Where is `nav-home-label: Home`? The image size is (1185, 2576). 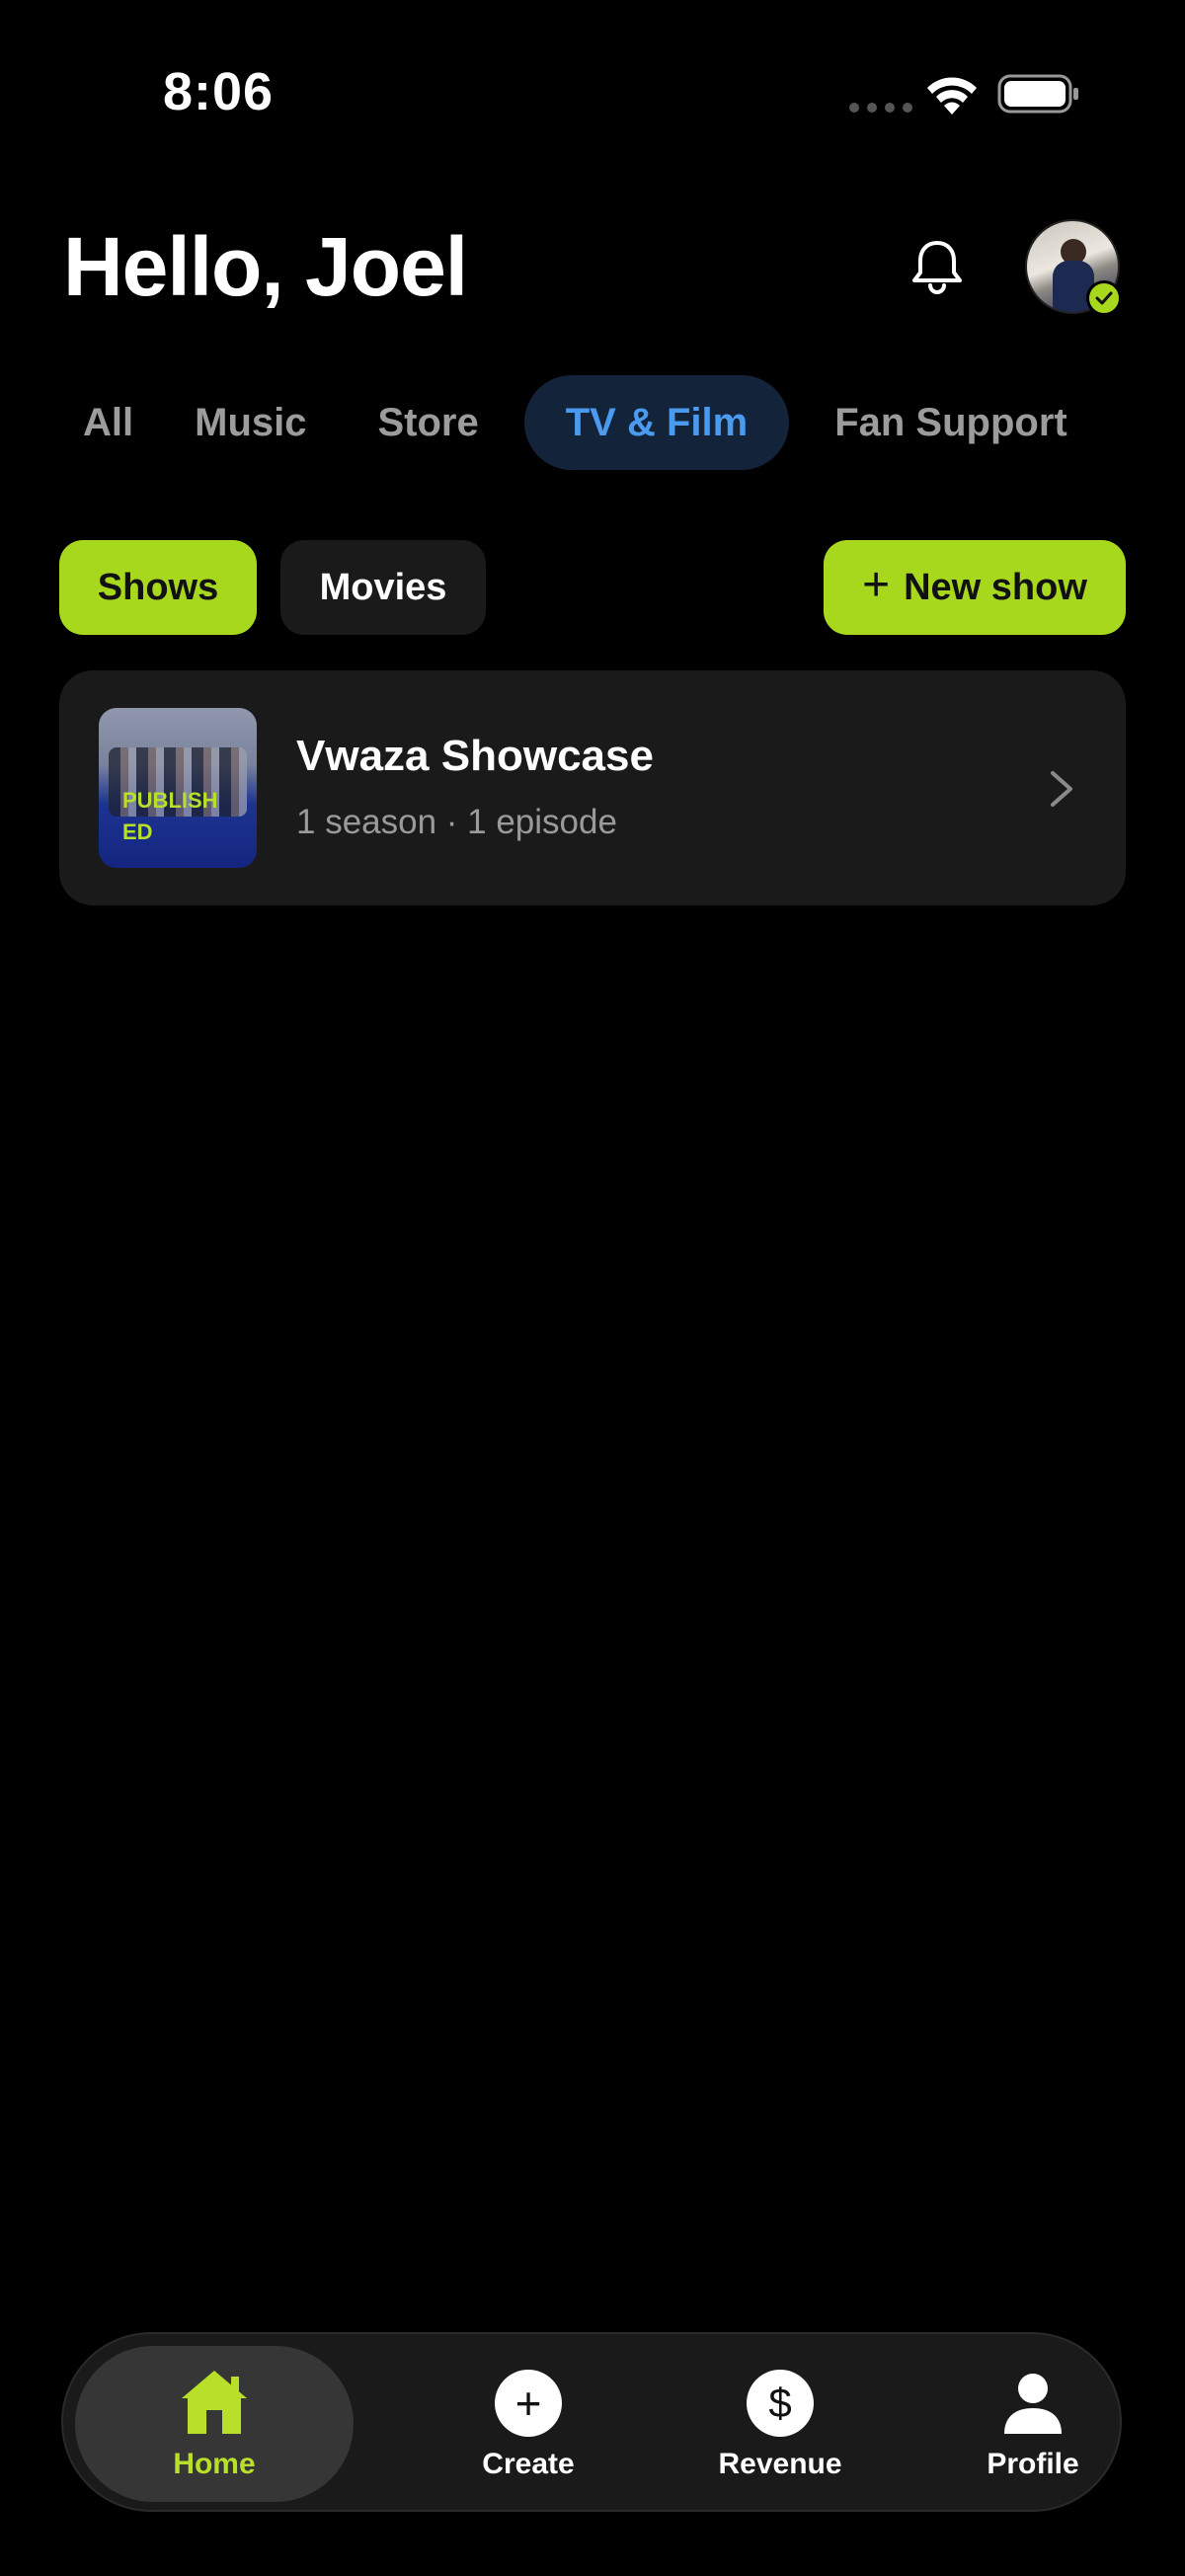
nav-home-label: Home is located at coordinates (215, 2464).